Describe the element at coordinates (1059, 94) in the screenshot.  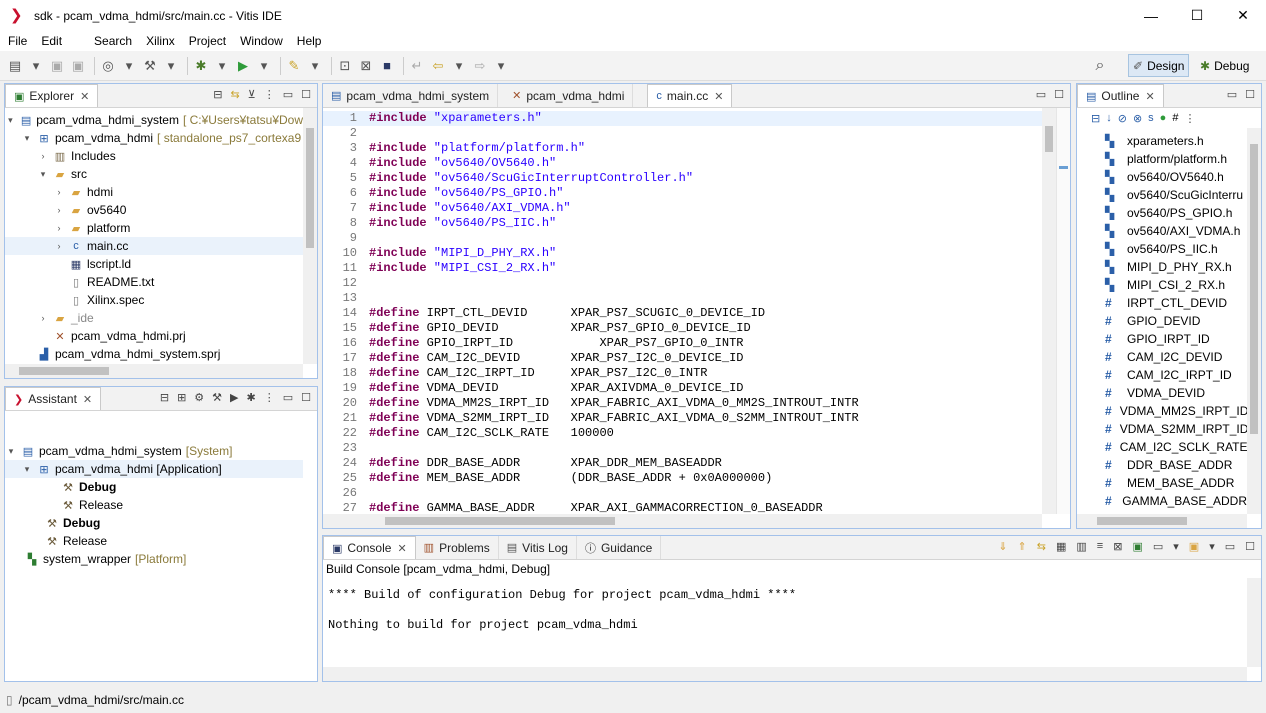
I see `maximize-view-icon: ☐` at that location.